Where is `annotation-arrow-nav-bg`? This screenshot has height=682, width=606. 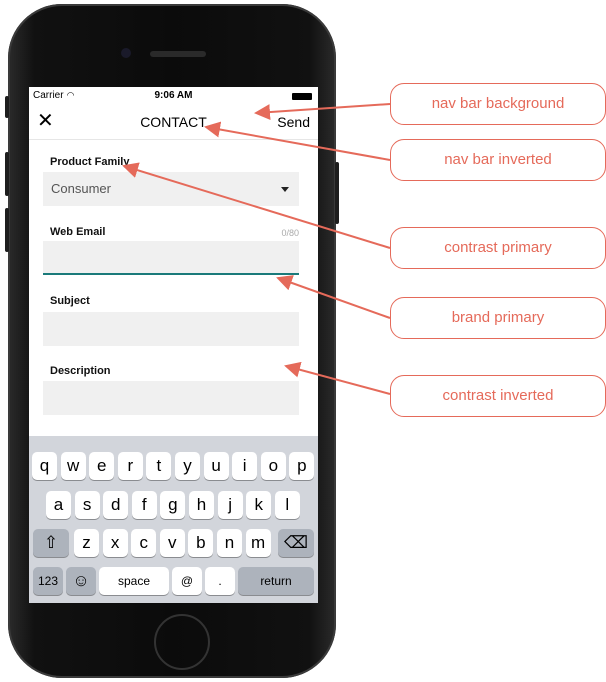 annotation-arrow-nav-bg is located at coordinates (322, 112).